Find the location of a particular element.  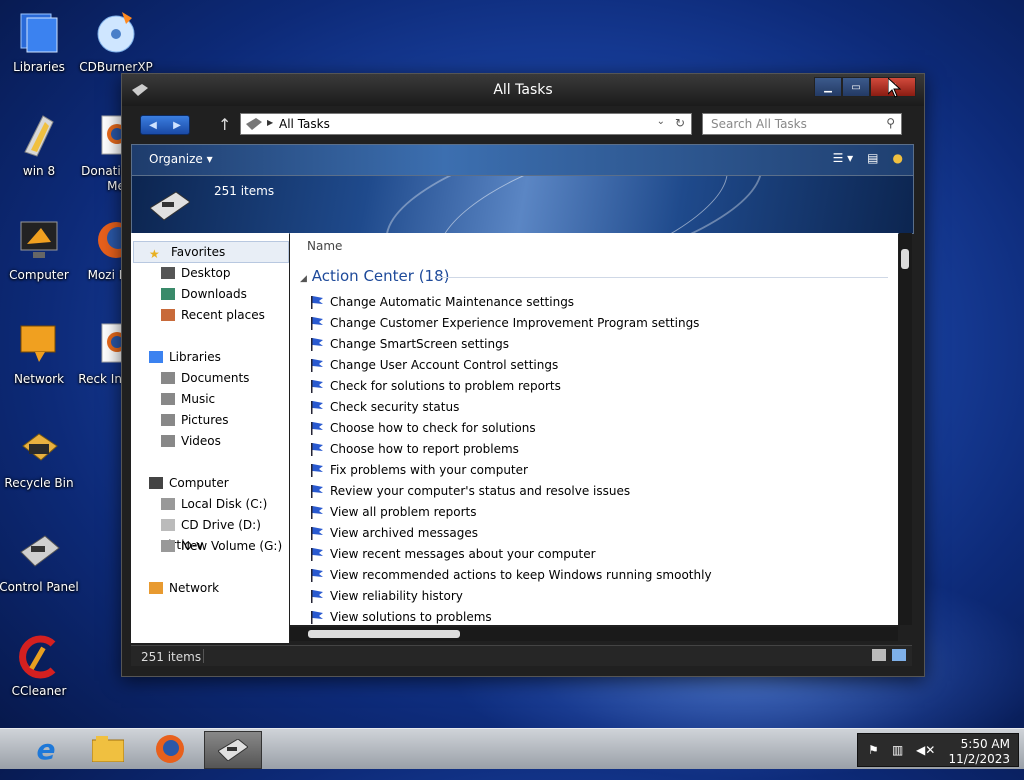

chevron-down-icon: ⌄ is located at coordinates (661, 121).